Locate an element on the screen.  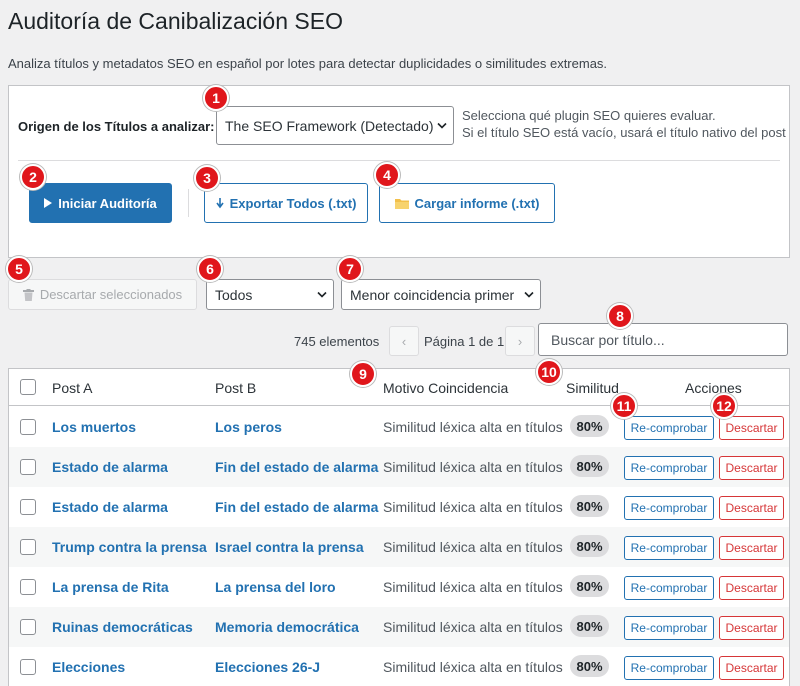
callout-marker: 9 is located at coordinates (363, 374).